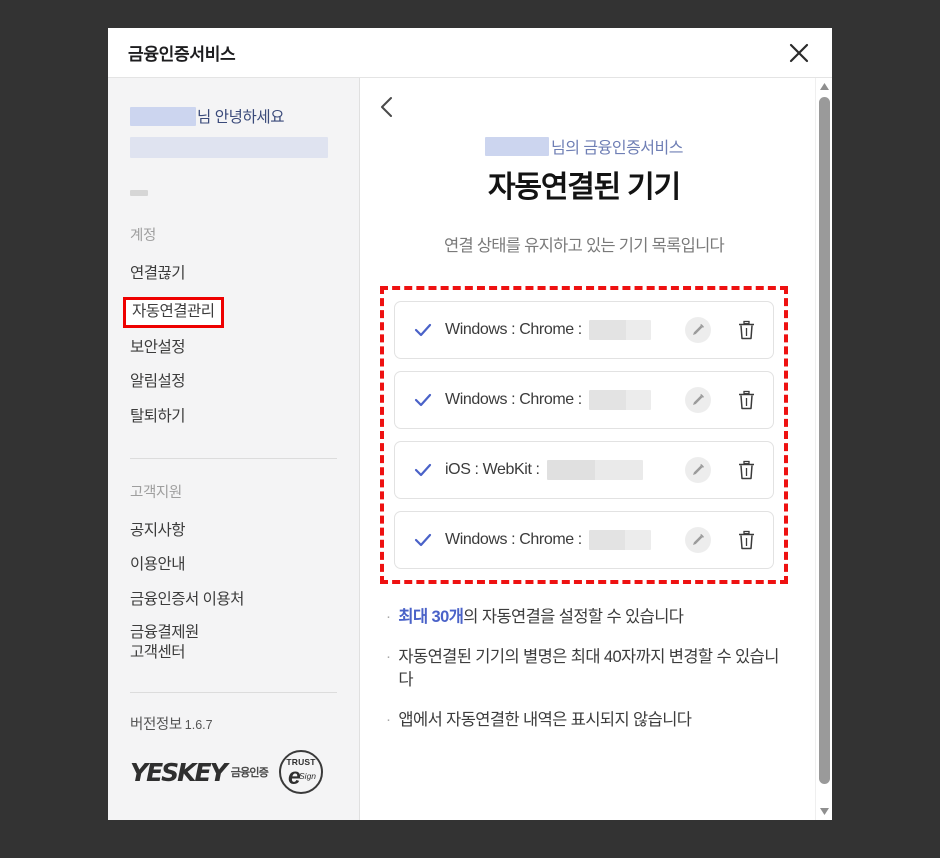  I want to click on device-label: iOS : WebKit :, so click(492, 469).